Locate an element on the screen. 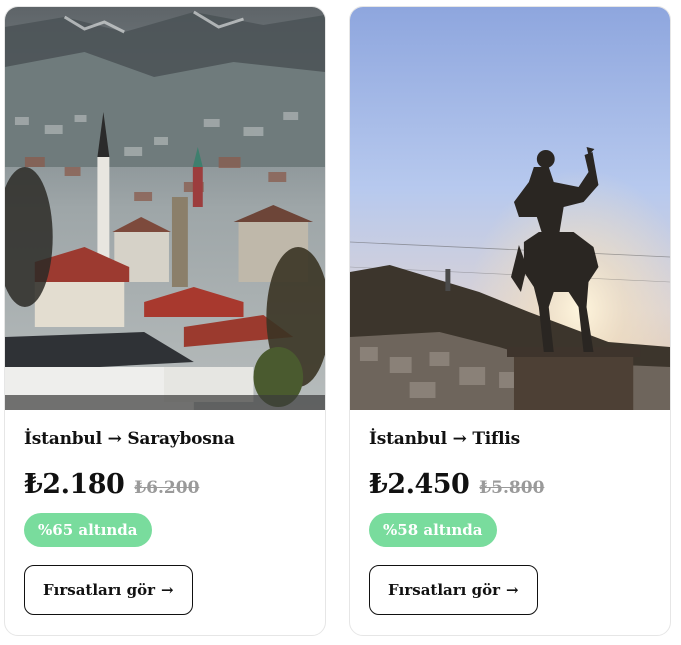 The height and width of the screenshot is (645, 681). current-price: ₺2.180 is located at coordinates (74, 484).